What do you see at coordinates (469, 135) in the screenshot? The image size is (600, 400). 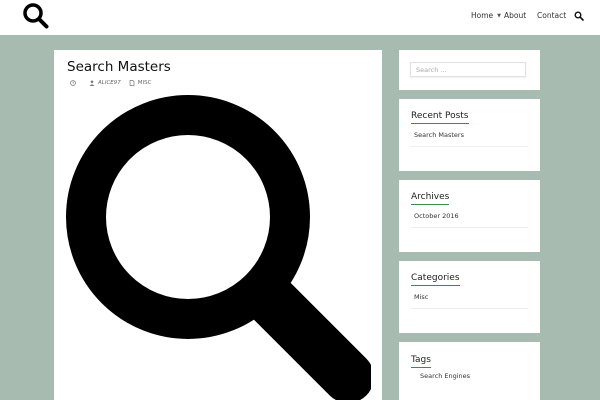 I see `recent-posts-widget: Recent Posts Search Masters` at bounding box center [469, 135].